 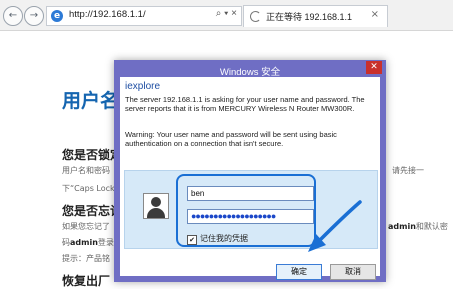 I want to click on credential-highlight-ring, so click(x=246, y=210).